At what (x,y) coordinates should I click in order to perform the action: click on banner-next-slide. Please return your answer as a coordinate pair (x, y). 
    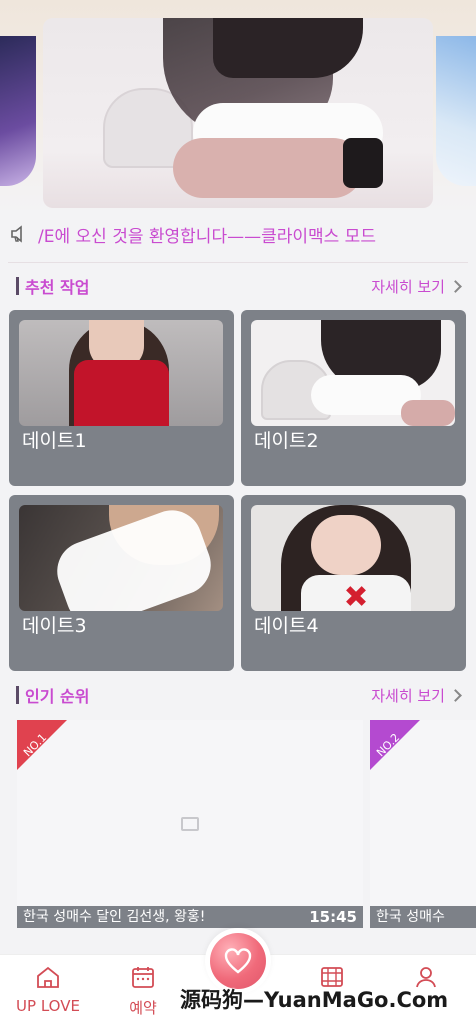
    Looking at the image, I should click on (456, 111).